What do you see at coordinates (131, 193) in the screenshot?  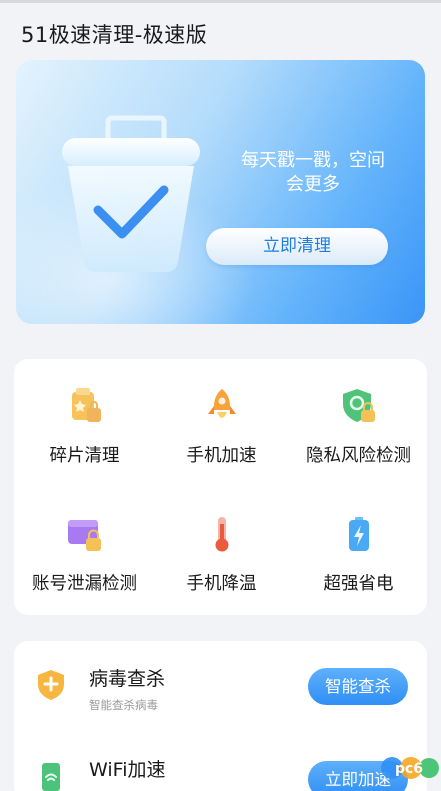 I see `trash-bin-check-icon` at bounding box center [131, 193].